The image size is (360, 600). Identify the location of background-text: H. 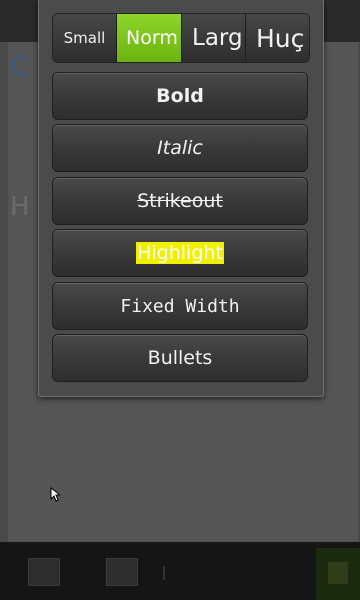
(20, 207).